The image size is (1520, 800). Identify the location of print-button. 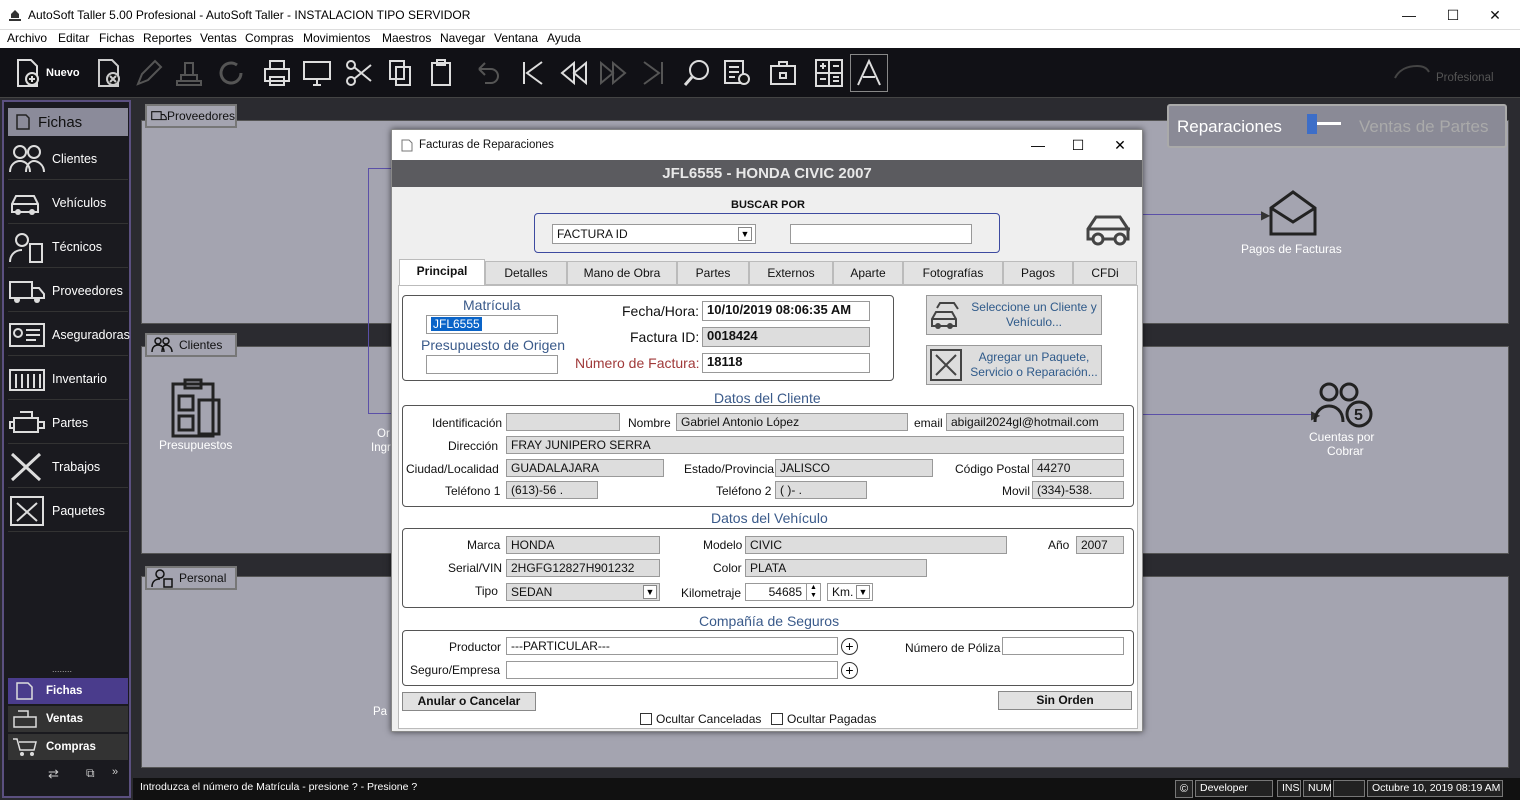
(277, 73).